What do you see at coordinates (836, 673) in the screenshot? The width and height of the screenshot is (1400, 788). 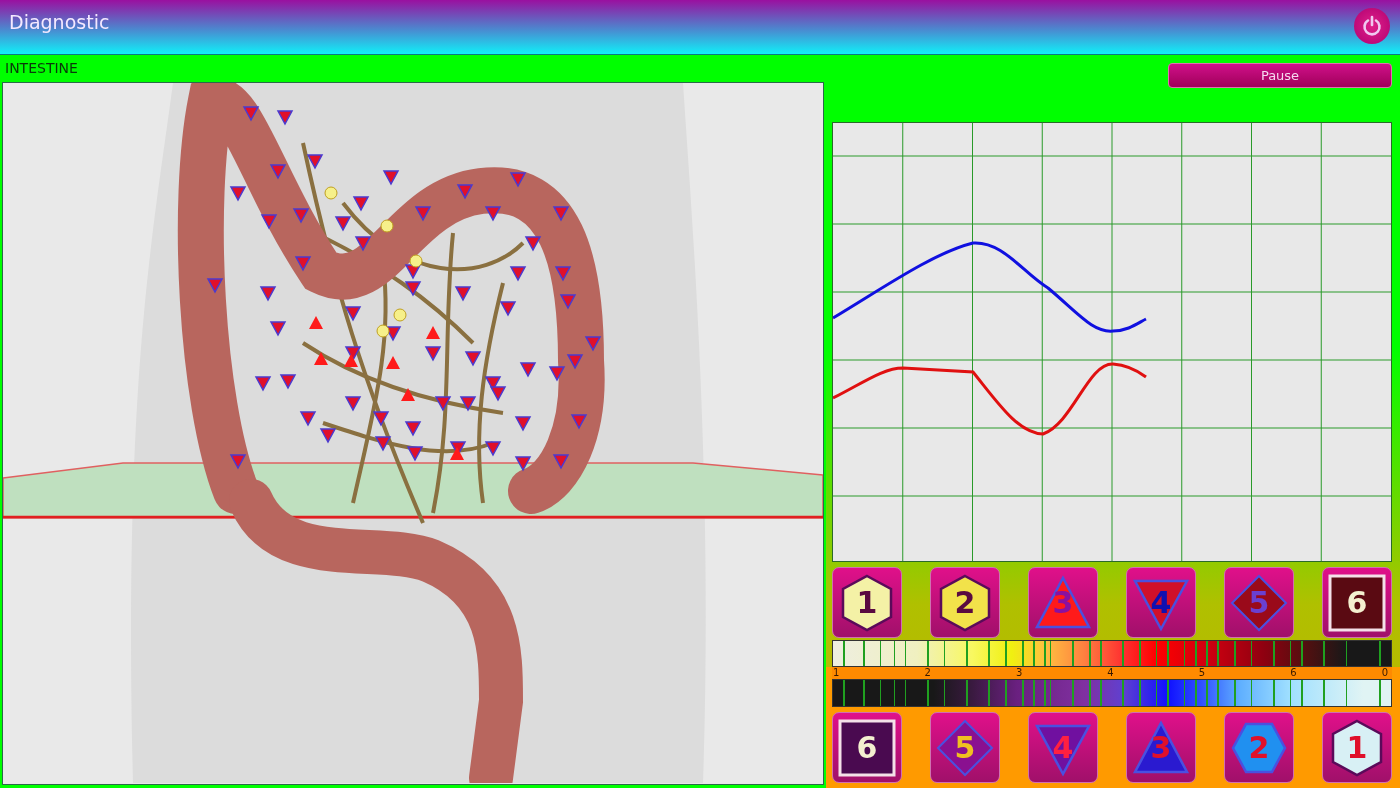 I see `scale-number: 1` at bounding box center [836, 673].